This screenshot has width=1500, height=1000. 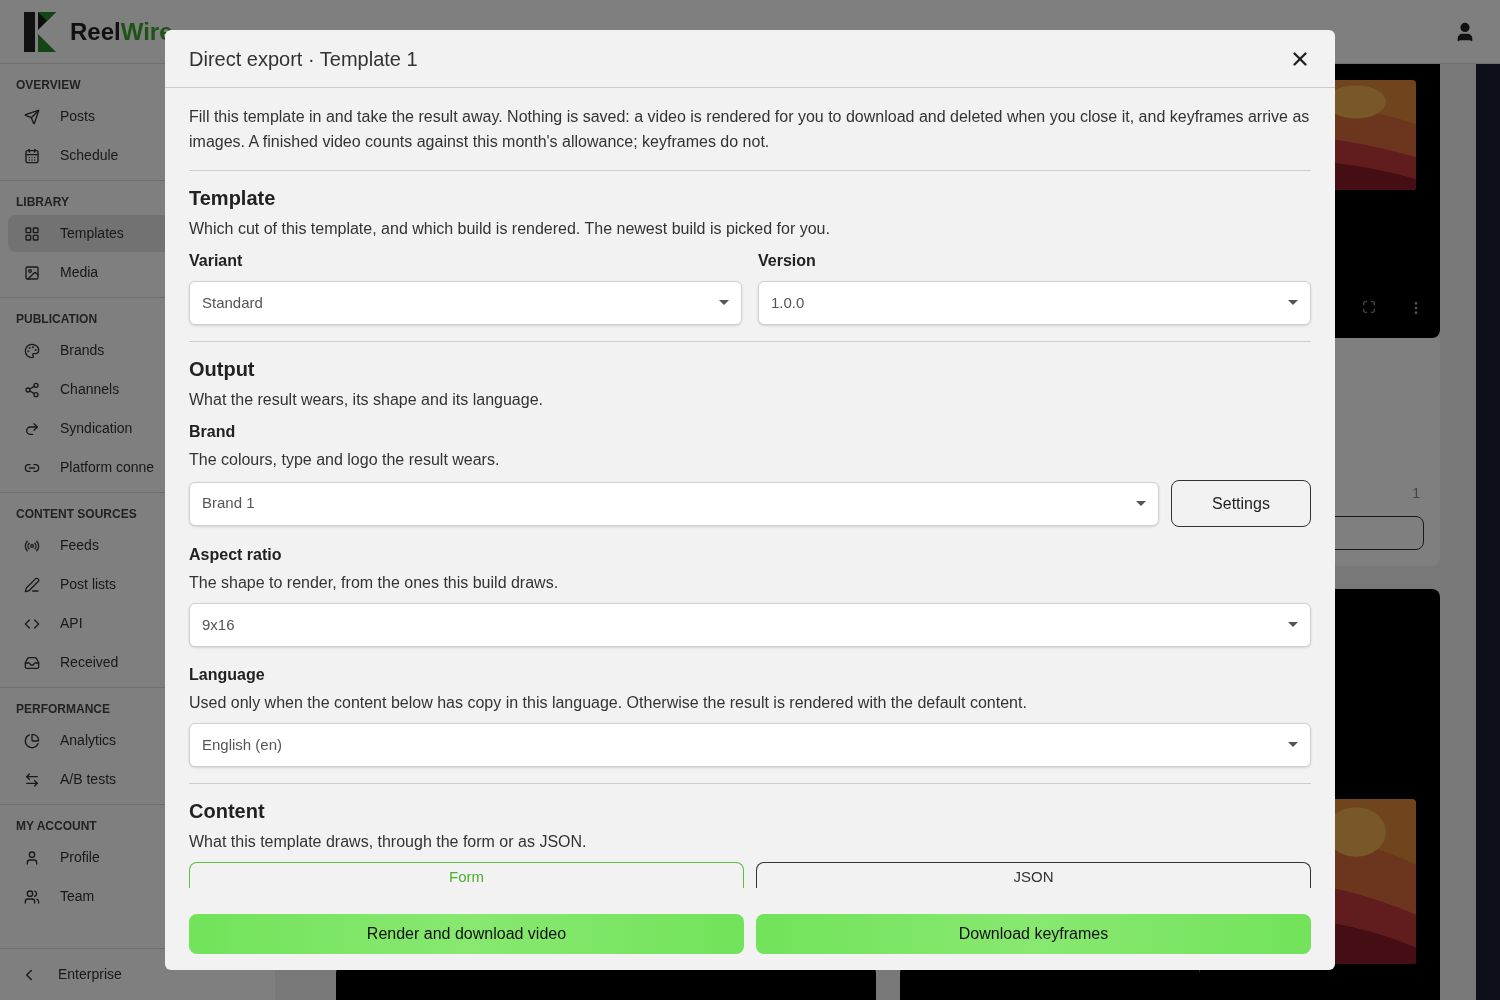 What do you see at coordinates (32, 740) in the screenshot?
I see `pie-chart-icon` at bounding box center [32, 740].